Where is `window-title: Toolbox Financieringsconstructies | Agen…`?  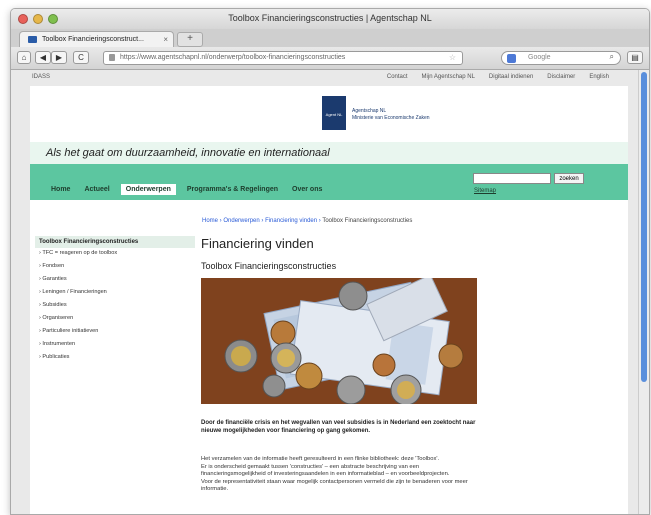
window-title: Toolbox Financieringsconstructies | Agen… is located at coordinates (330, 18).